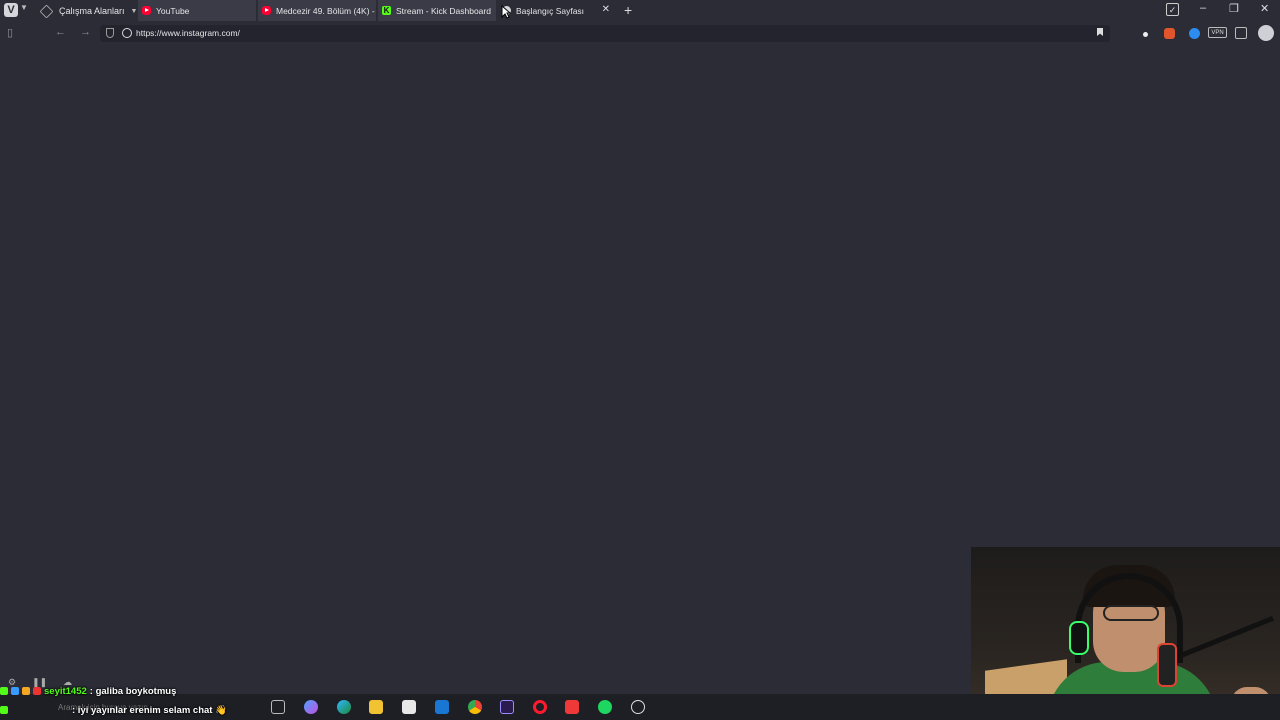 The height and width of the screenshot is (720, 1280). What do you see at coordinates (1266, 33) in the screenshot?
I see `profile-avatar` at bounding box center [1266, 33].